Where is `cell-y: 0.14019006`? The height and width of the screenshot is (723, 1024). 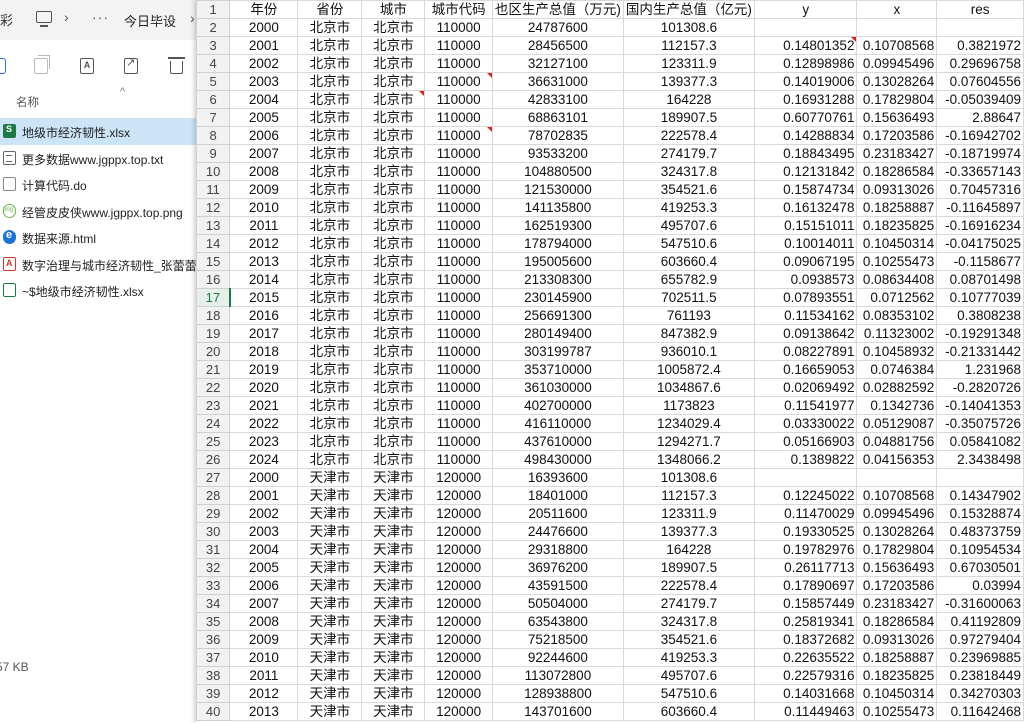 cell-y: 0.14019006 is located at coordinates (805, 81).